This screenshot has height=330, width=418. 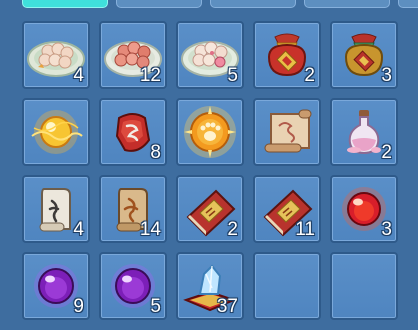 What do you see at coordinates (150, 229) in the screenshot?
I see `item-count: 14` at bounding box center [150, 229].